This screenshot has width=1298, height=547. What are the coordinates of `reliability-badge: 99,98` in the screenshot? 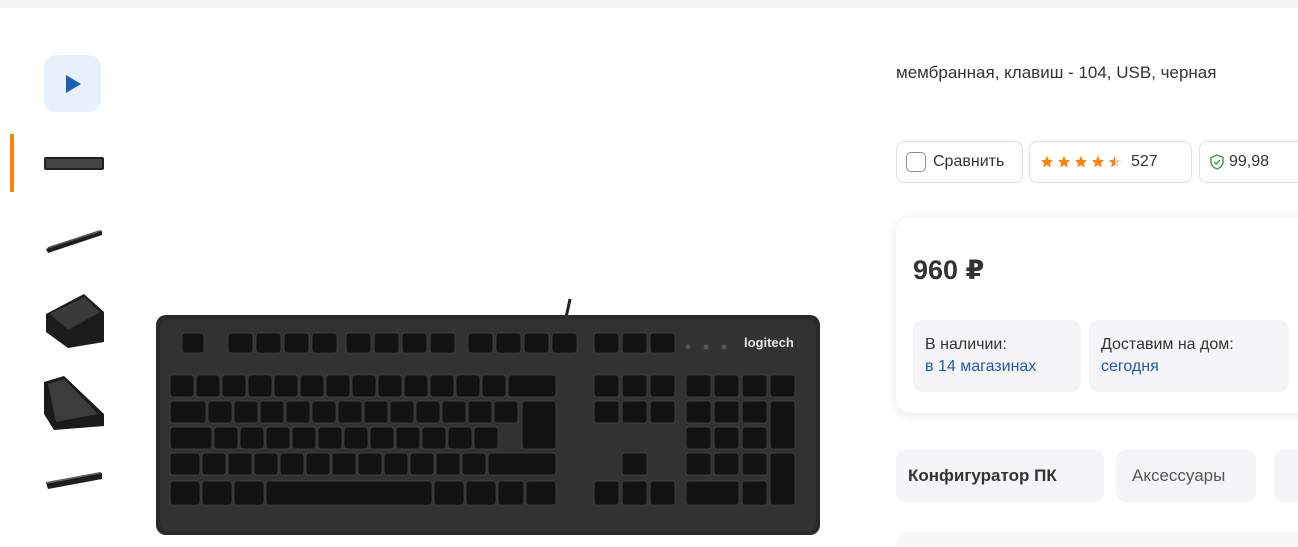 It's located at (1248, 162).